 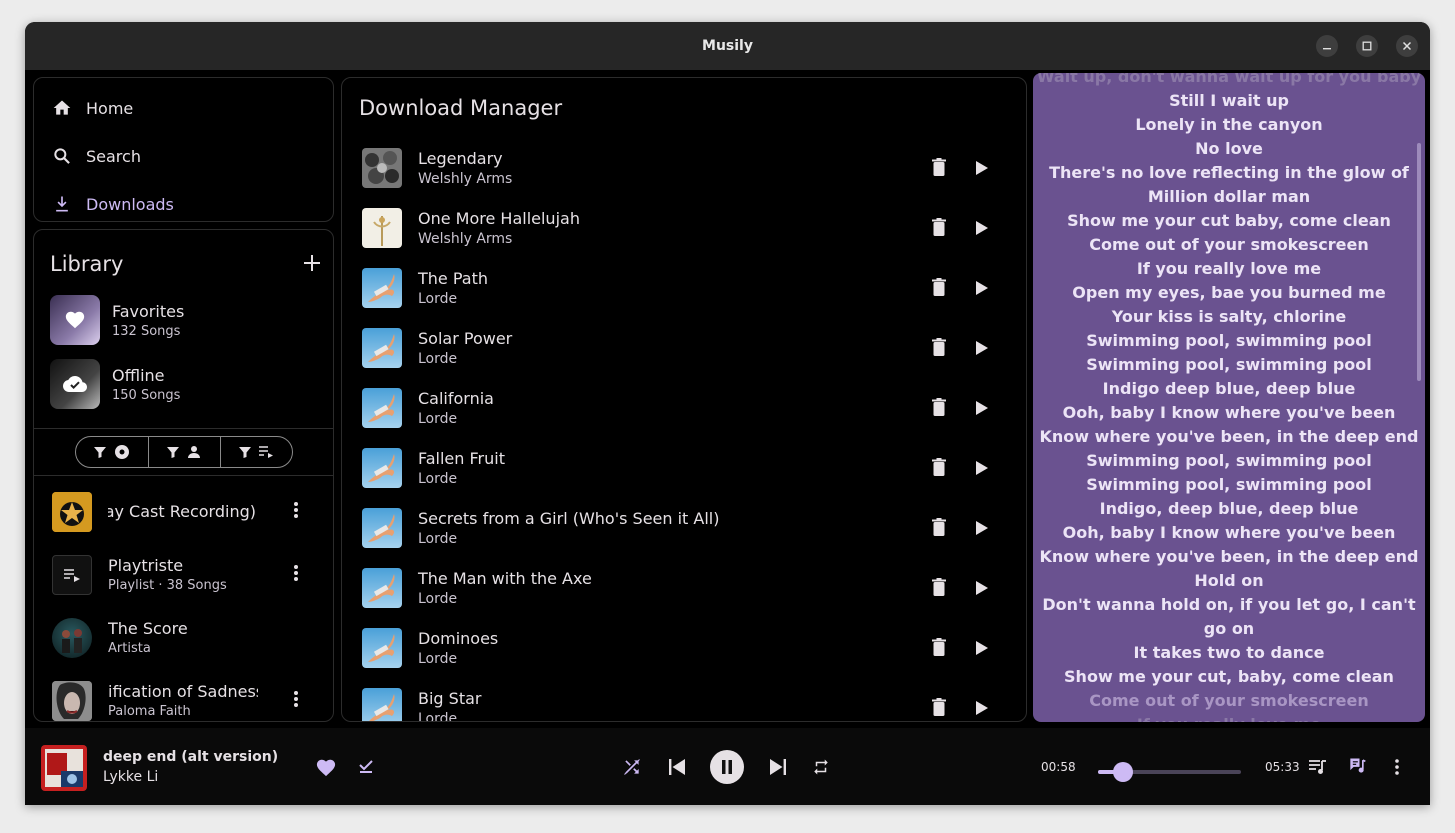 I want to click on nav-item-home: Home, so click(x=183, y=108).